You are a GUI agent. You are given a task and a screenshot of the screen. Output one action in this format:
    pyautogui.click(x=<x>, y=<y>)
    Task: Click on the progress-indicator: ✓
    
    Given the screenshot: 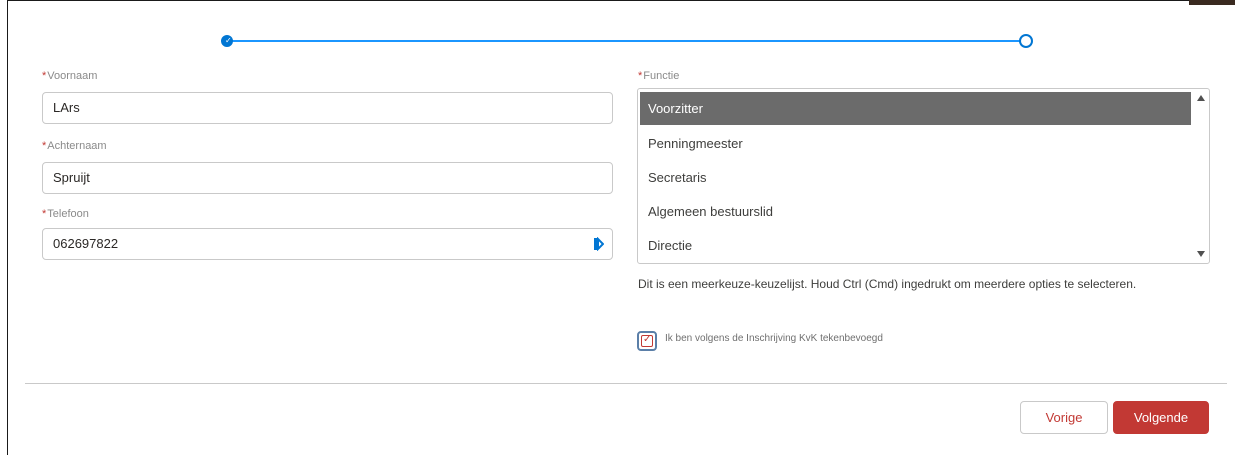 What is the action you would take?
    pyautogui.click(x=627, y=41)
    